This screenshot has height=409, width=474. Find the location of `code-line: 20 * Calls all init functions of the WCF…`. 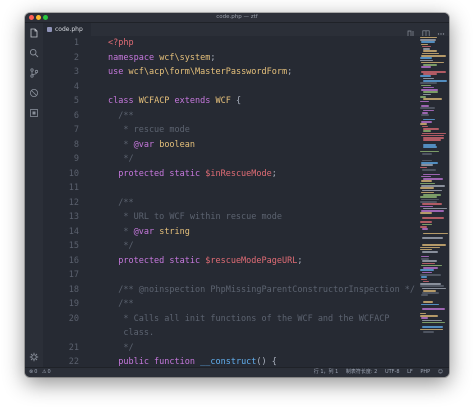

code-line: 20 * Calls all init functions of the WCF… is located at coordinates (231, 319).